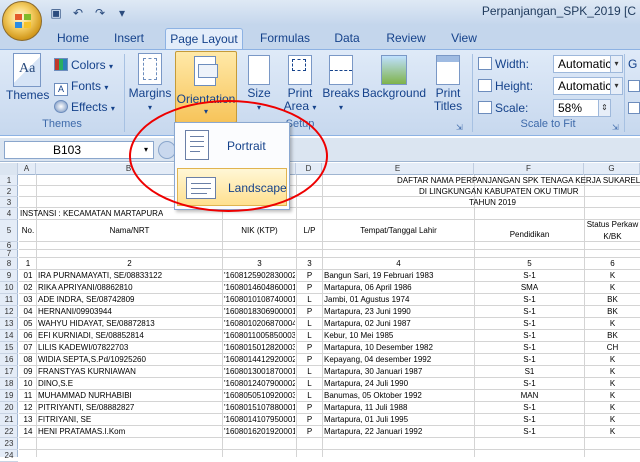  What do you see at coordinates (309, 231) in the screenshot?
I see `header-lp: L/P` at bounding box center [309, 231].